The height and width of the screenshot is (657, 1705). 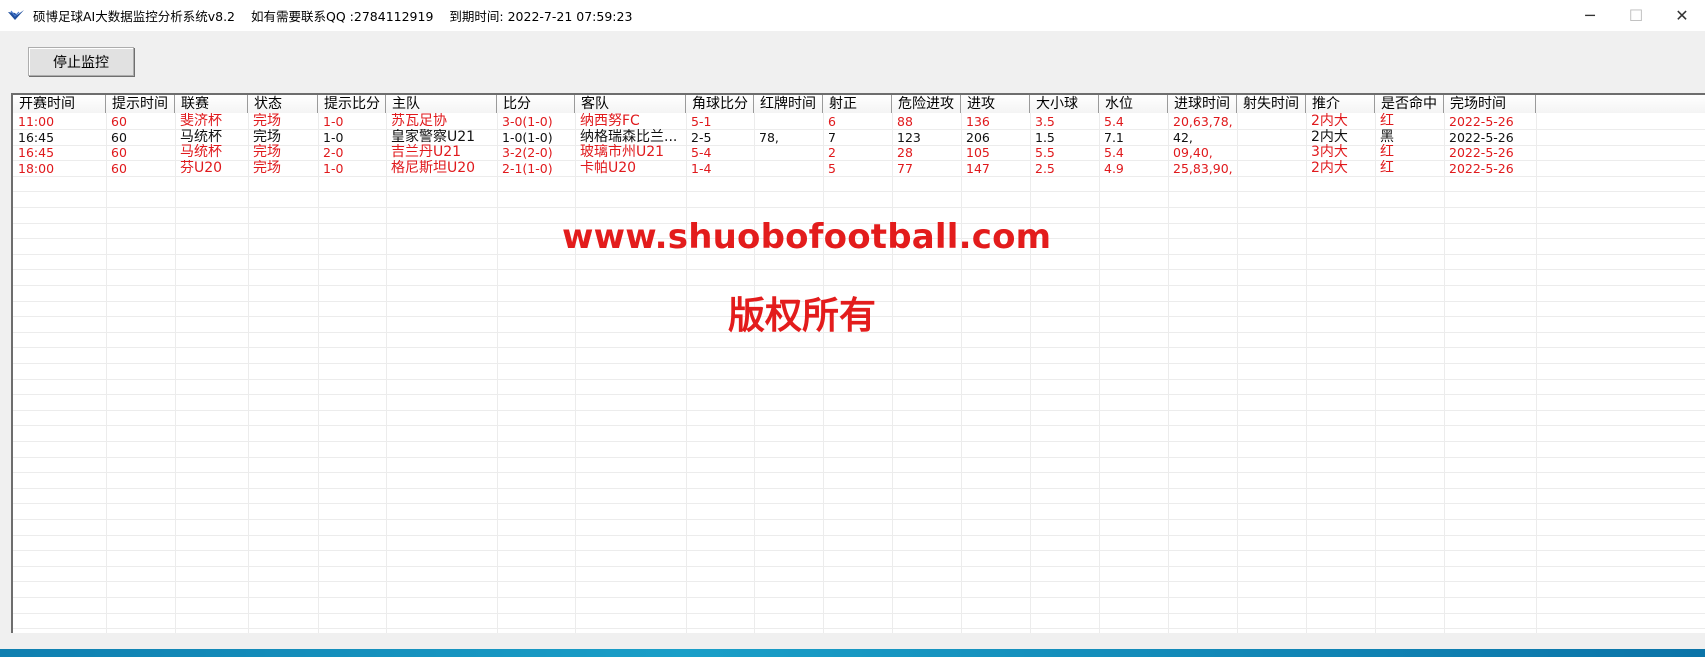 I want to click on app-logo-icon, so click(x=16, y=16).